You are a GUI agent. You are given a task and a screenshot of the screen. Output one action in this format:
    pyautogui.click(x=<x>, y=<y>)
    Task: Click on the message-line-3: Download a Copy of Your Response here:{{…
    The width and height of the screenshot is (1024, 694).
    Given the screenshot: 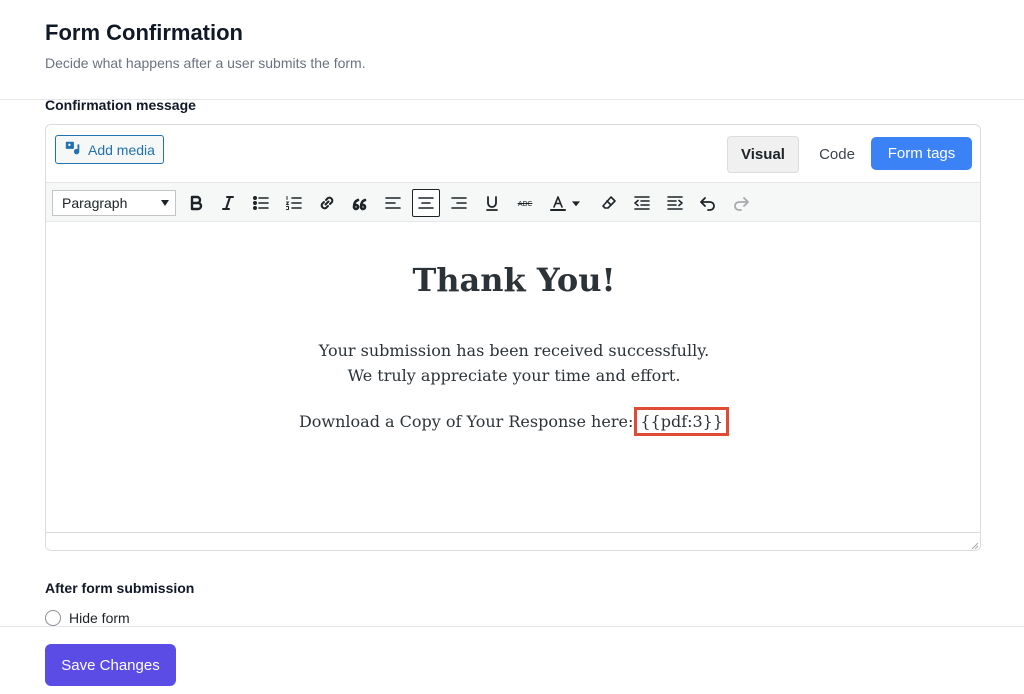 What is the action you would take?
    pyautogui.click(x=513, y=421)
    